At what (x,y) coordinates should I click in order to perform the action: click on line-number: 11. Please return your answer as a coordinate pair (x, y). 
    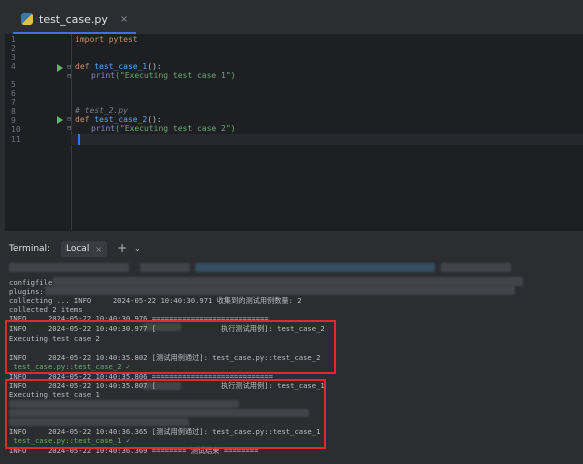
    Looking at the image, I should click on (16, 139).